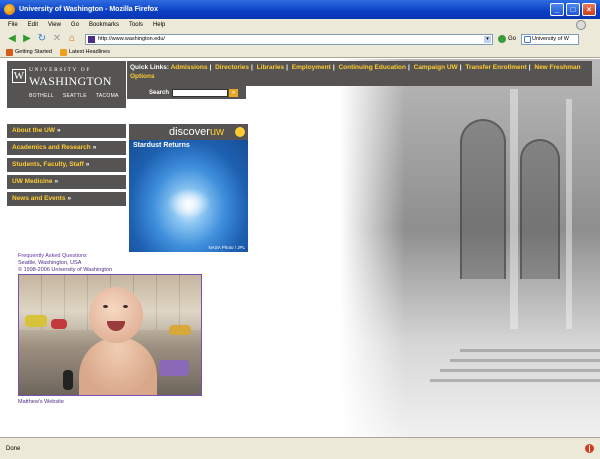 The width and height of the screenshot is (600, 459). I want to click on nav-label: News and Events, so click(39, 198).